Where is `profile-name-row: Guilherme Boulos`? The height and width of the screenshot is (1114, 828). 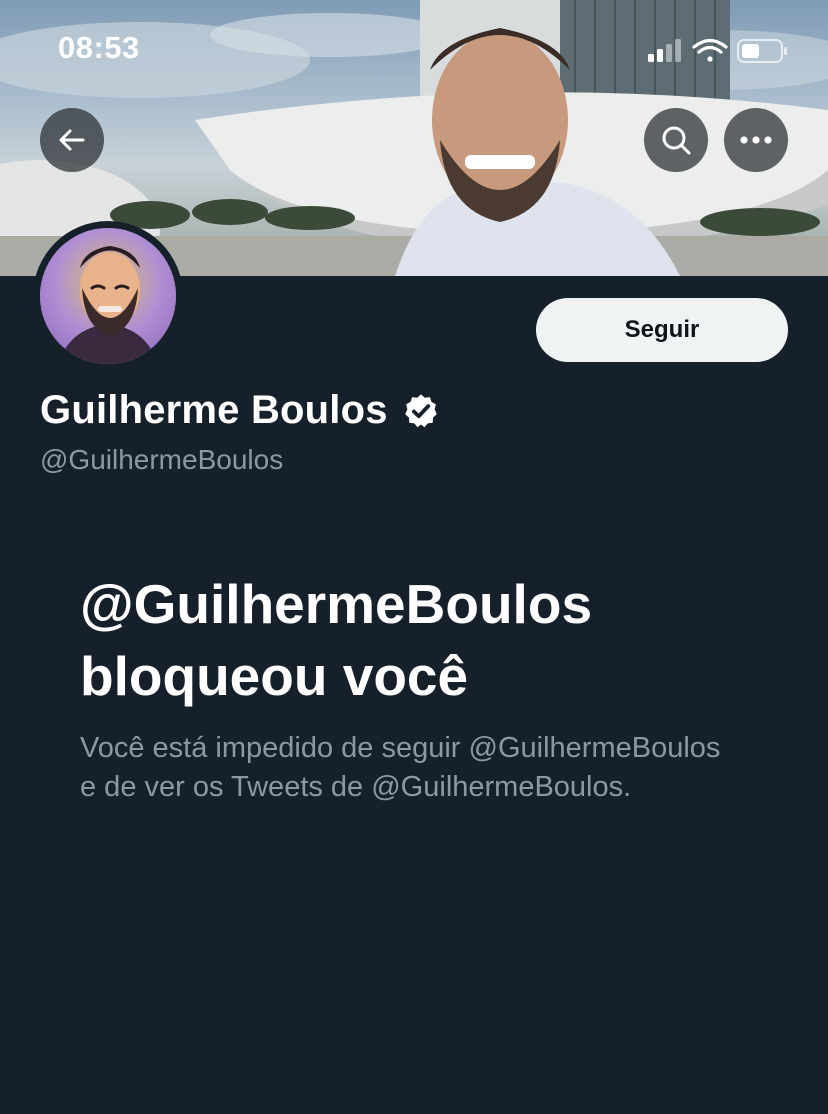
profile-name-row: Guilherme Boulos is located at coordinates (240, 410).